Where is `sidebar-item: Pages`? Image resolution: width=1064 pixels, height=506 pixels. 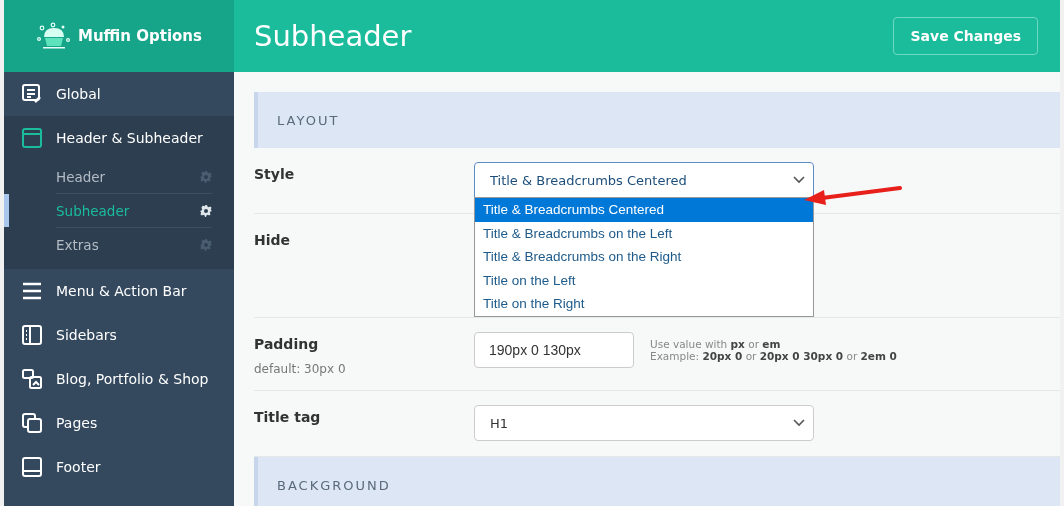 sidebar-item: Pages is located at coordinates (119, 423).